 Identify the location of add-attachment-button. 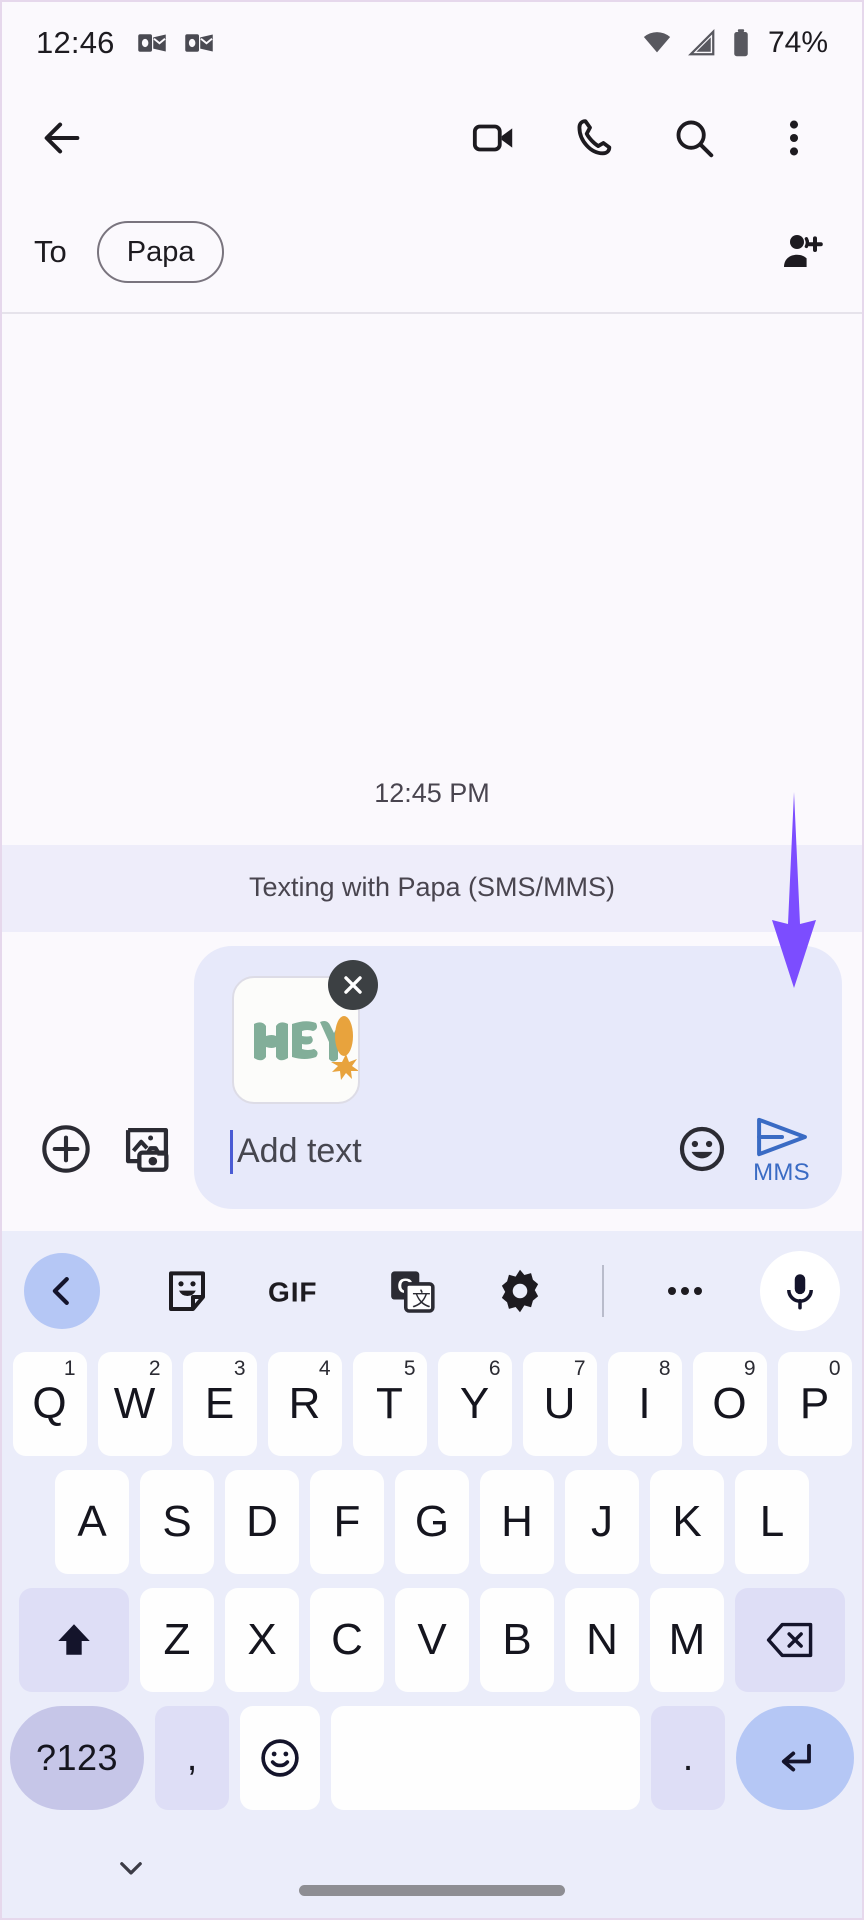
(66, 1151).